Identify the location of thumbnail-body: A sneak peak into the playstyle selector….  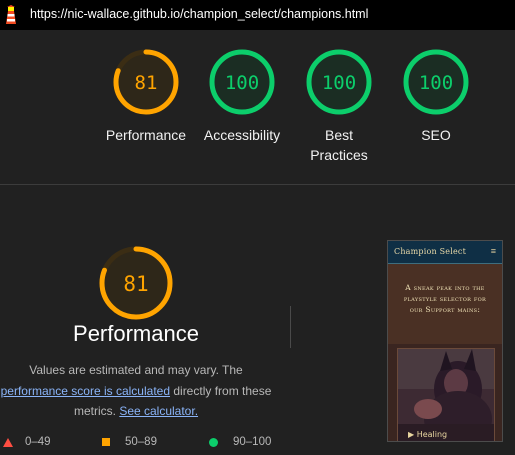
(445, 352).